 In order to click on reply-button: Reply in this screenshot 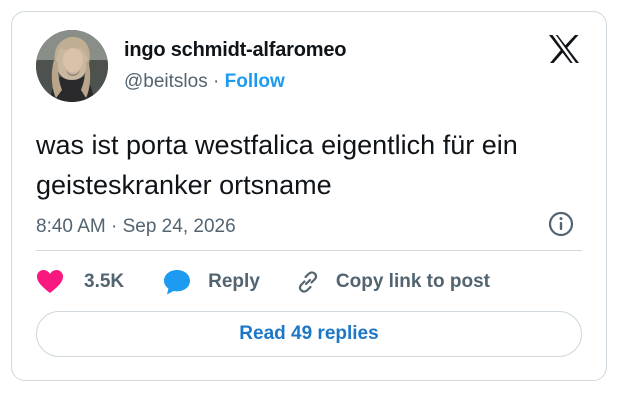, I will do `click(211, 282)`.